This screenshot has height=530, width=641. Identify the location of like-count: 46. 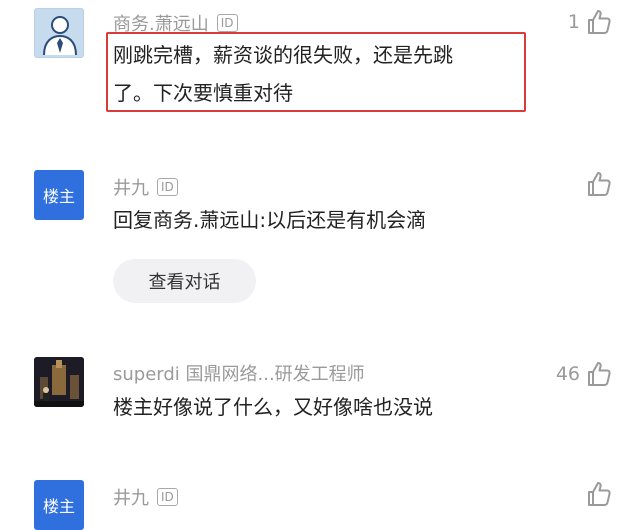
(567, 374).